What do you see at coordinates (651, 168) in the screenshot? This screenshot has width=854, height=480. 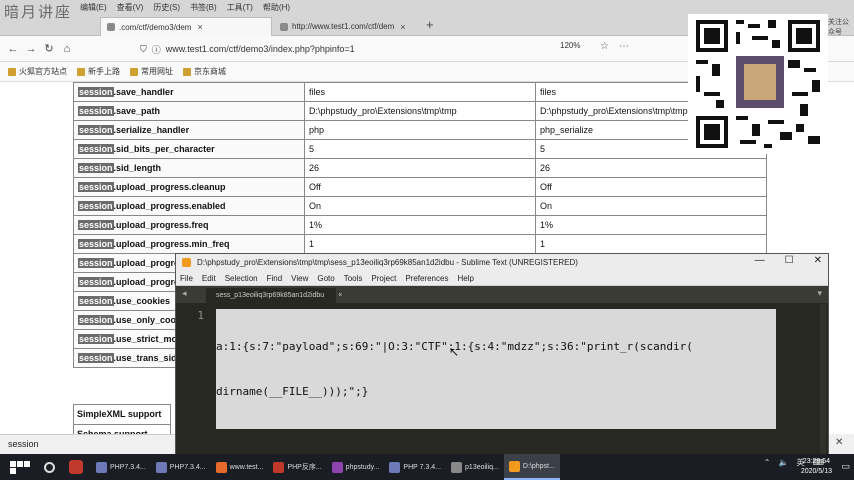 I see `master-value: 26` at bounding box center [651, 168].